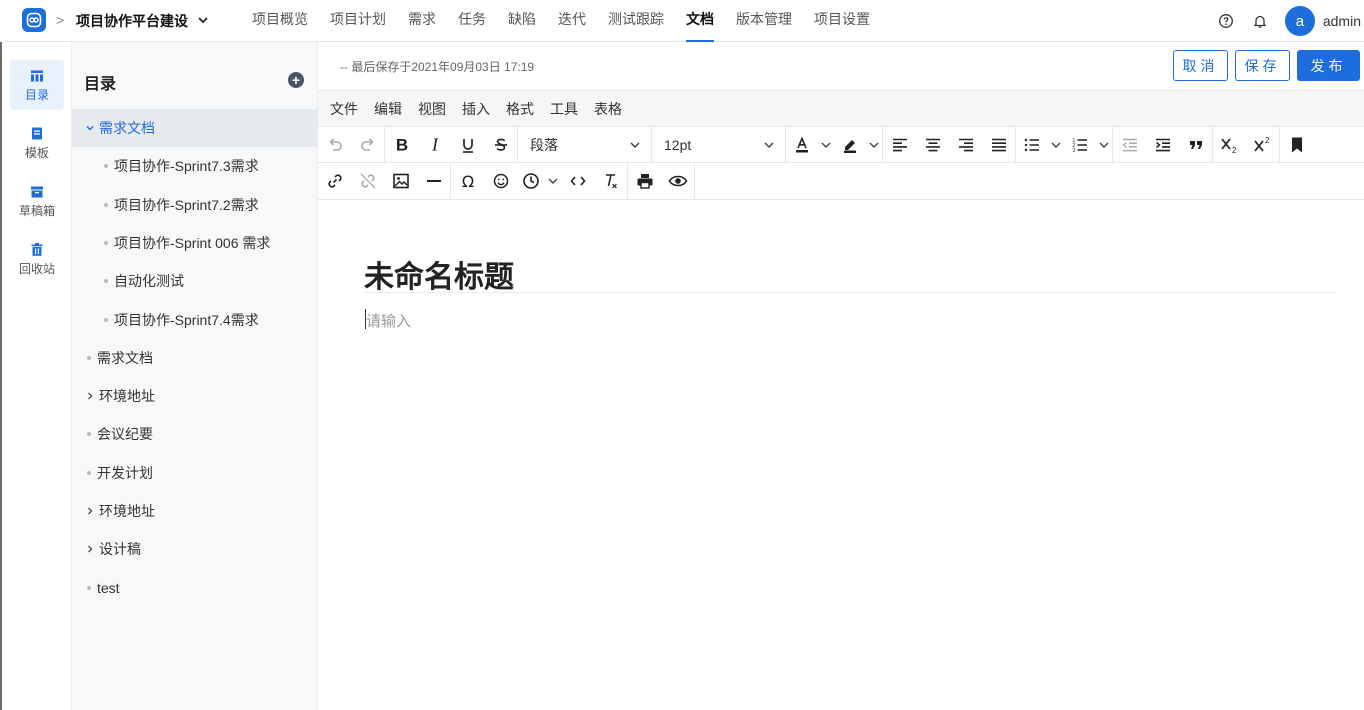  Describe the element at coordinates (842, 21) in the screenshot. I see `nav-settings: 项目设置` at that location.